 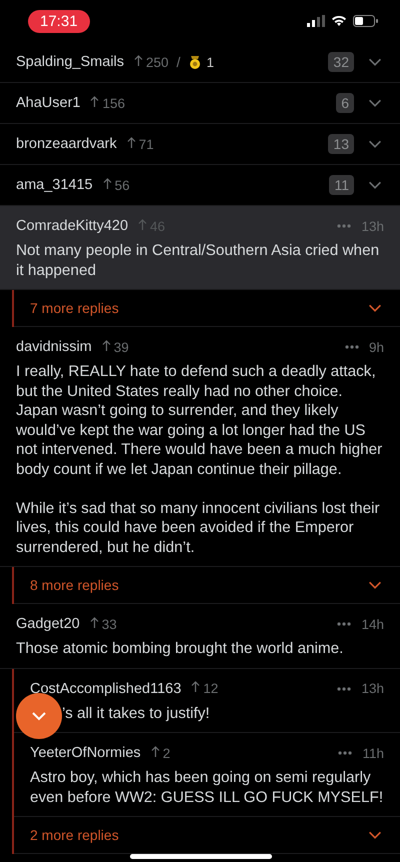 What do you see at coordinates (195, 62) in the screenshot?
I see `award-icon` at bounding box center [195, 62].